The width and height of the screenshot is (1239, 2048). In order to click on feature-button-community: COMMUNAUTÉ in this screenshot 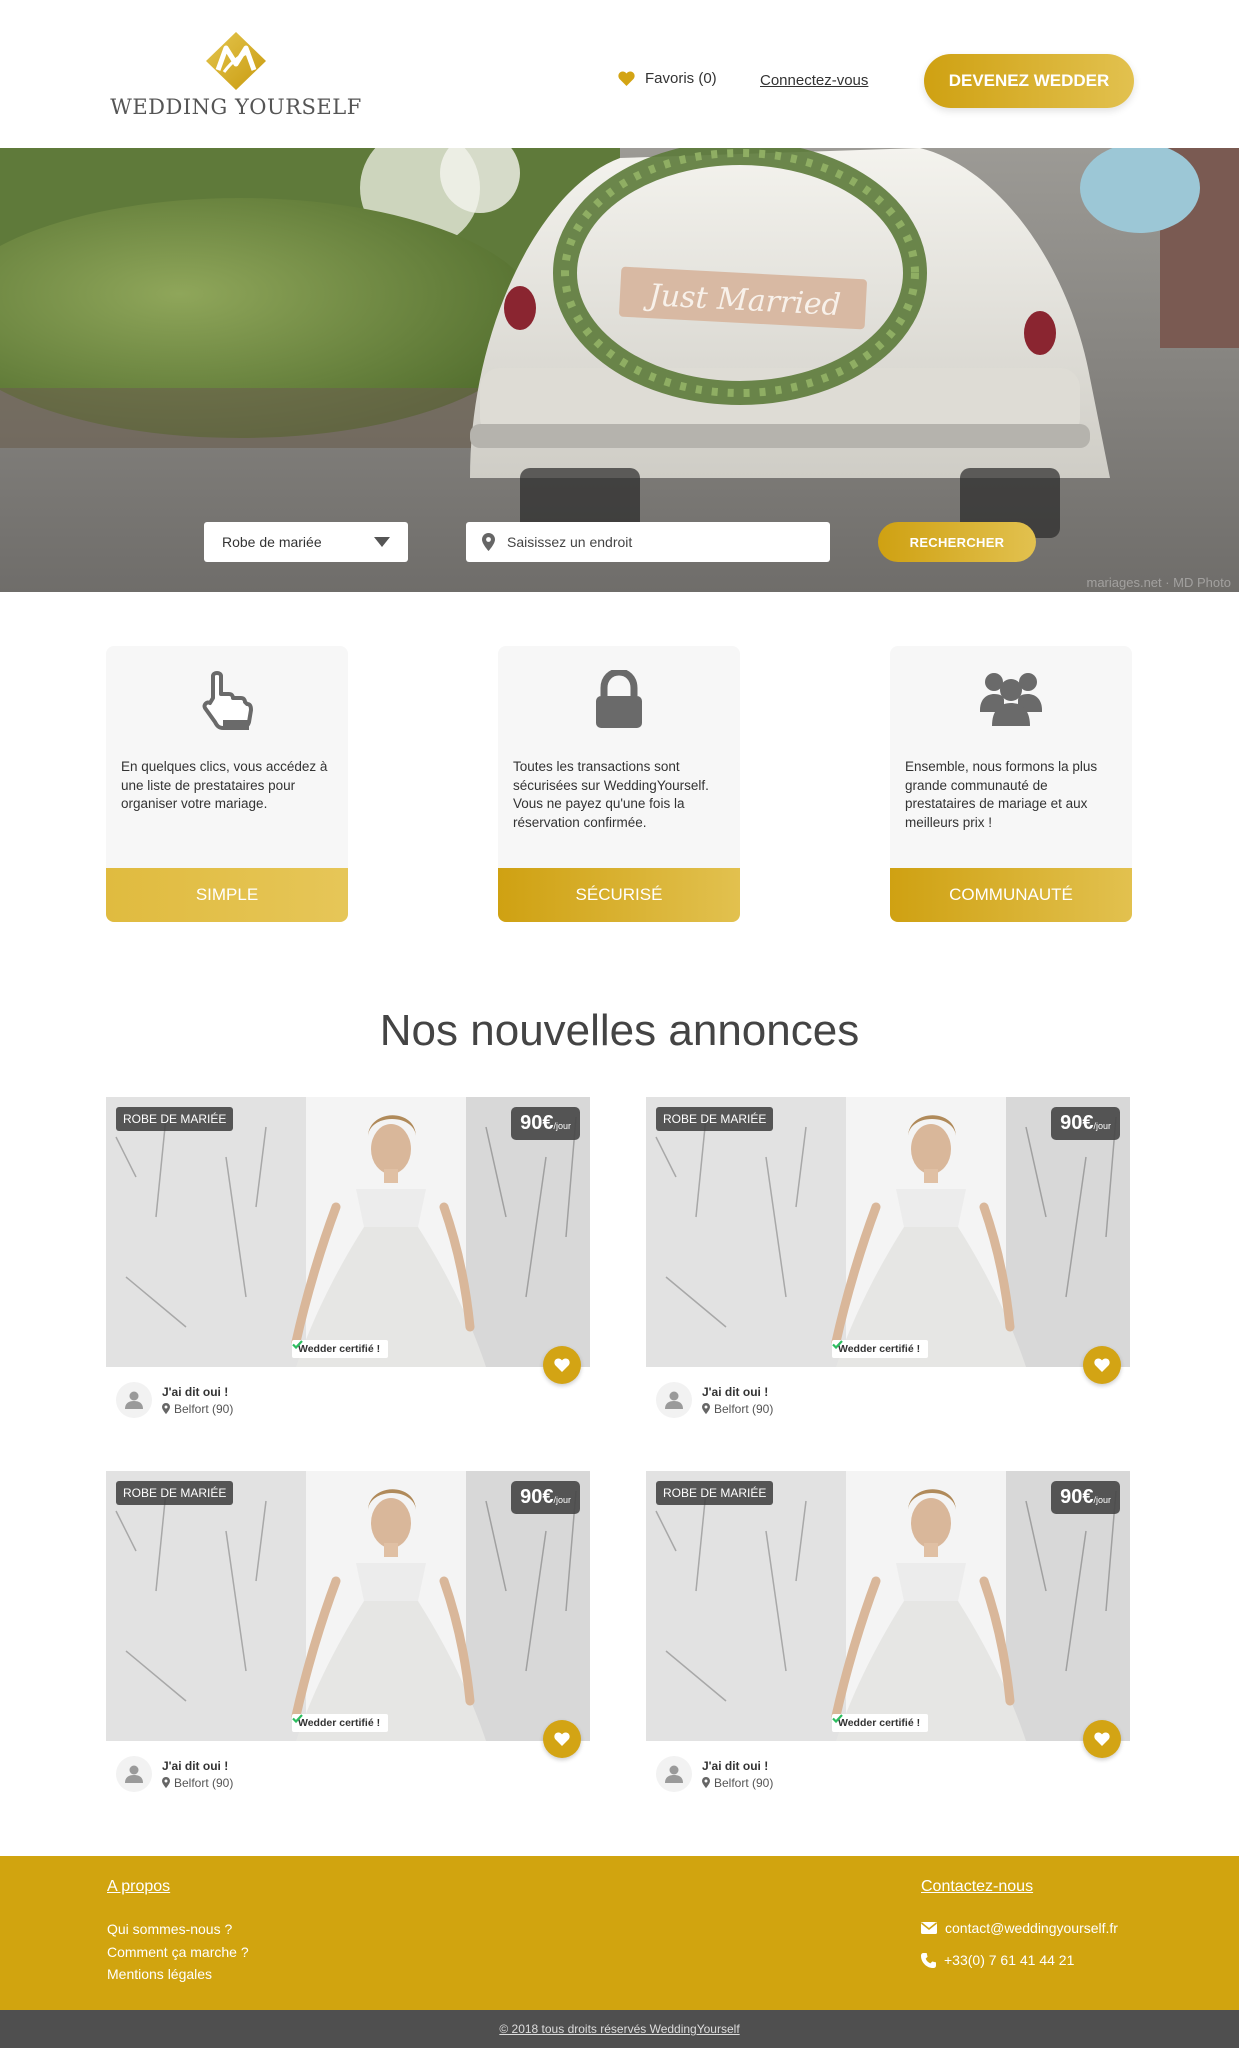, I will do `click(1011, 895)`.